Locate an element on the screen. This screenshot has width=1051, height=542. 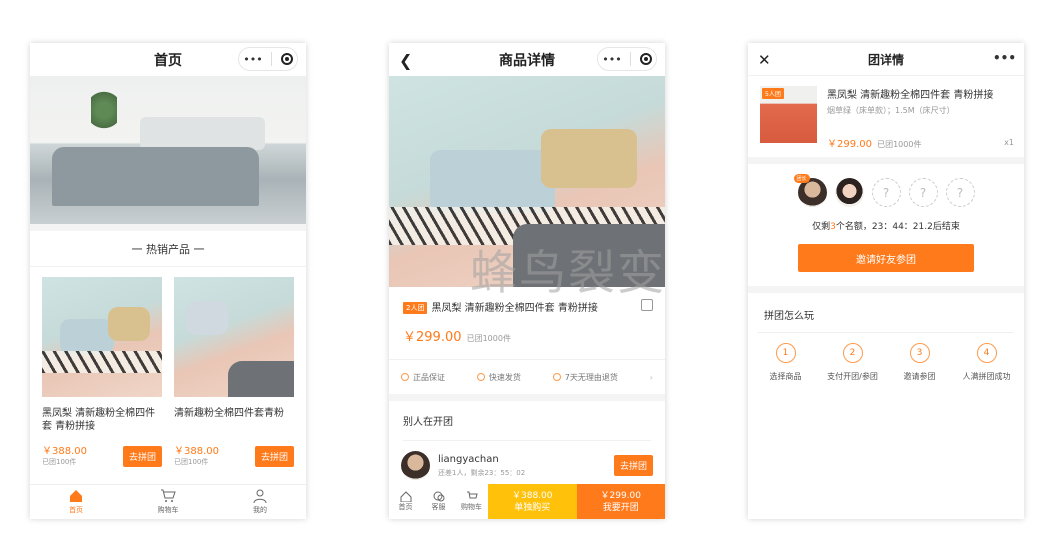
page-title: 首页 is located at coordinates (168, 60).